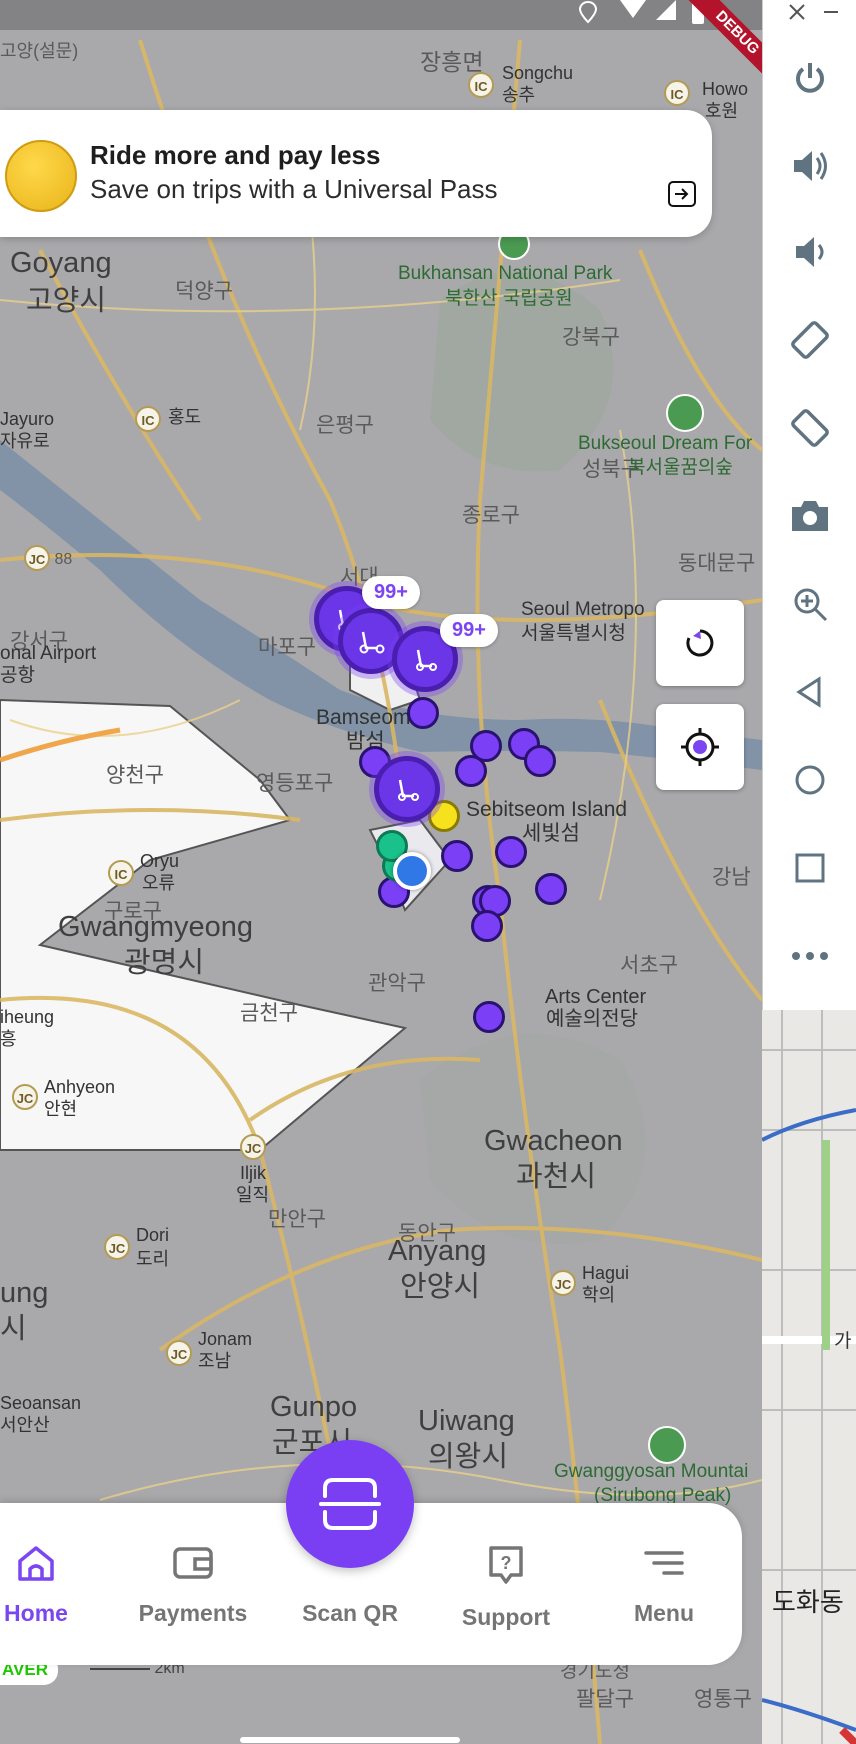 Image resolution: width=856 pixels, height=1744 pixels. What do you see at coordinates (36, 1613) in the screenshot?
I see `nav-home-label: Home` at bounding box center [36, 1613].